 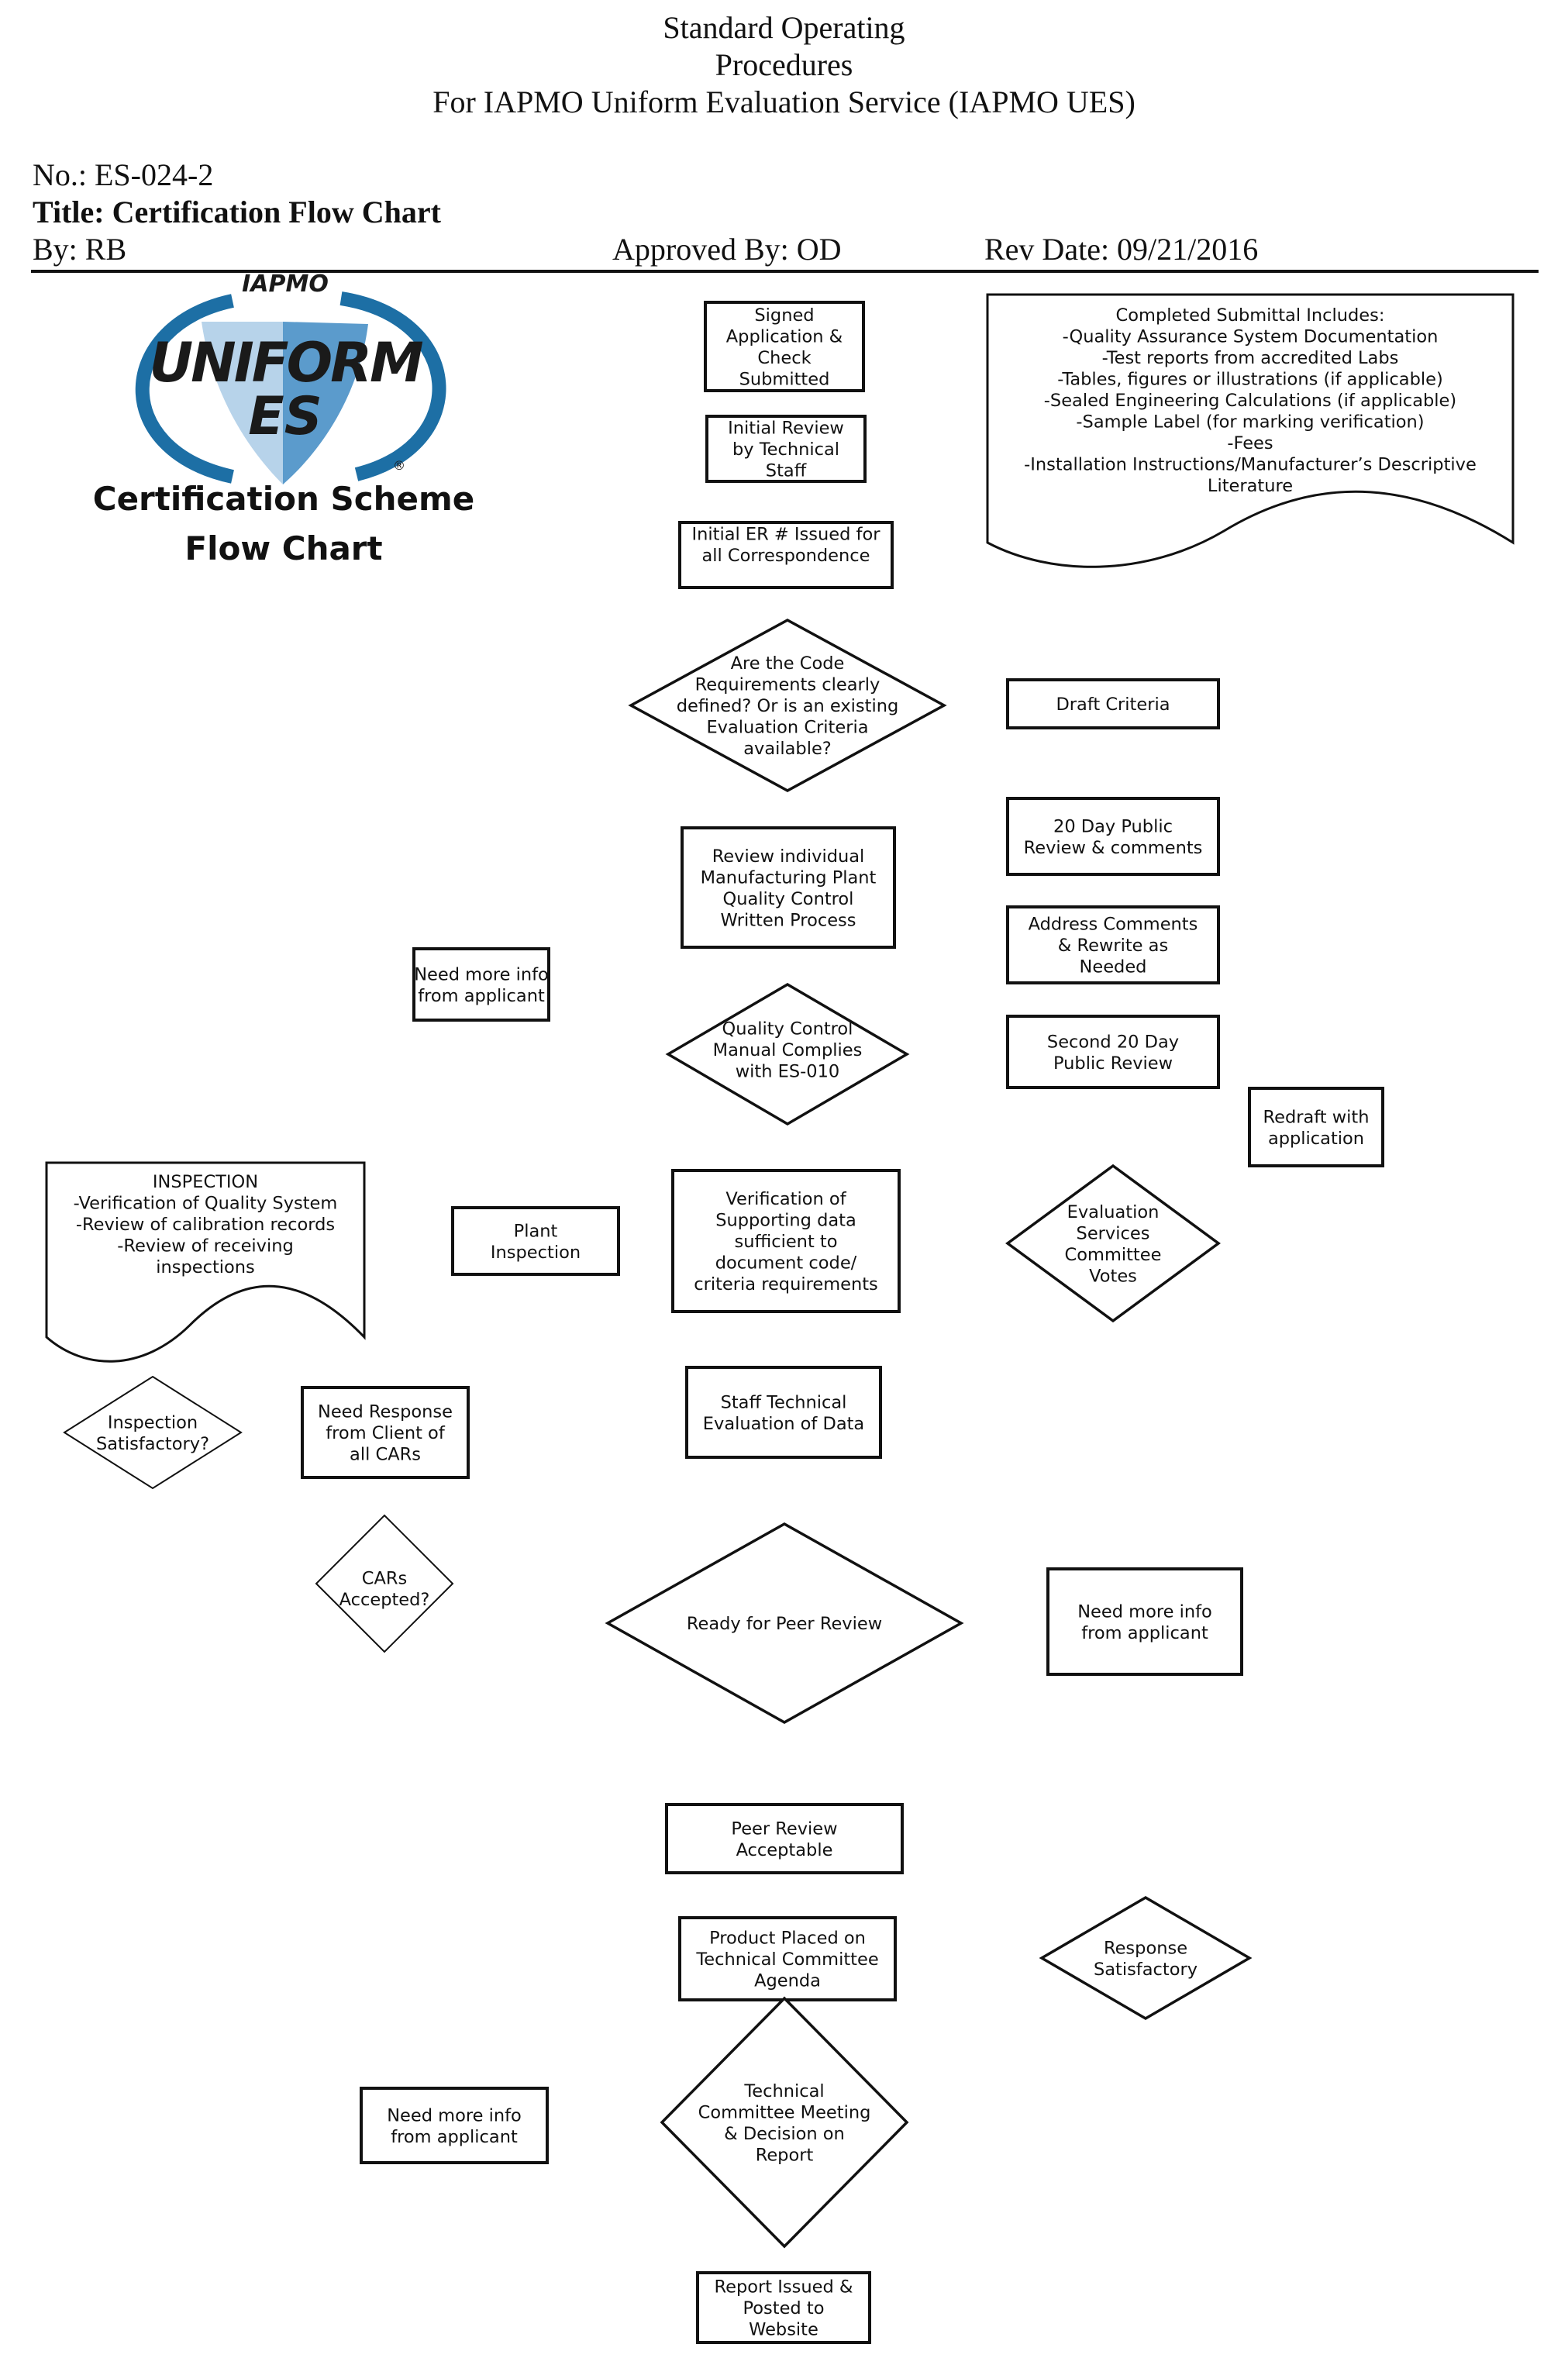 I want to click on inspection-doc-text-line: -Review of calibration records, so click(x=205, y=1225).